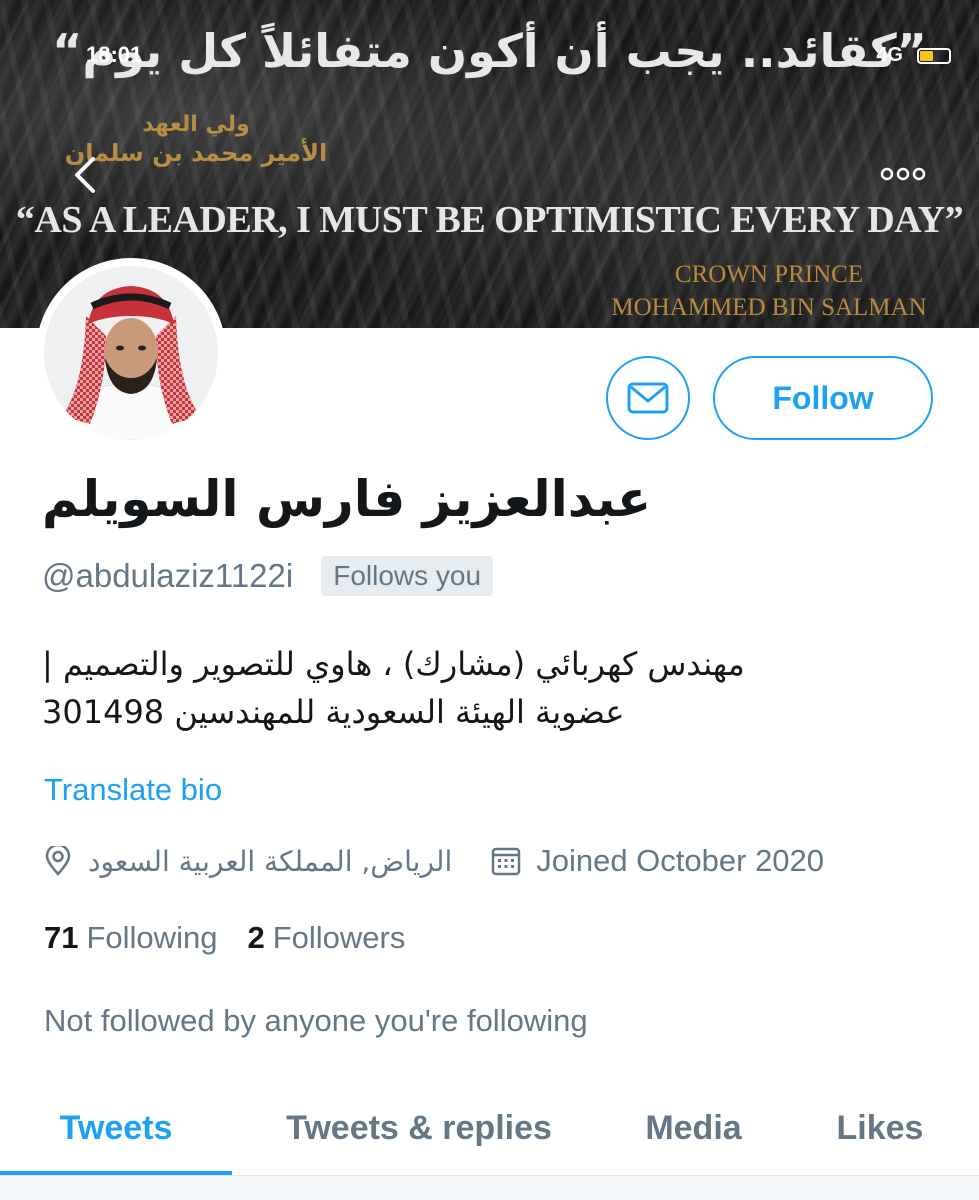 This screenshot has height=1200, width=979. I want to click on banner-credit-line1: CROWN PRINCE, so click(769, 274).